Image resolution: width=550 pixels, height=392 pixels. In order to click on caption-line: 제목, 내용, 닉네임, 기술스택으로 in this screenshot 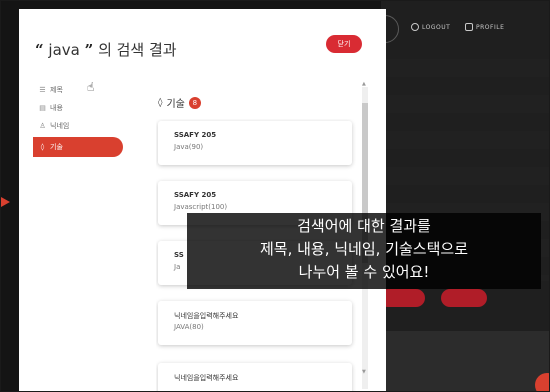, I will do `click(363, 249)`.